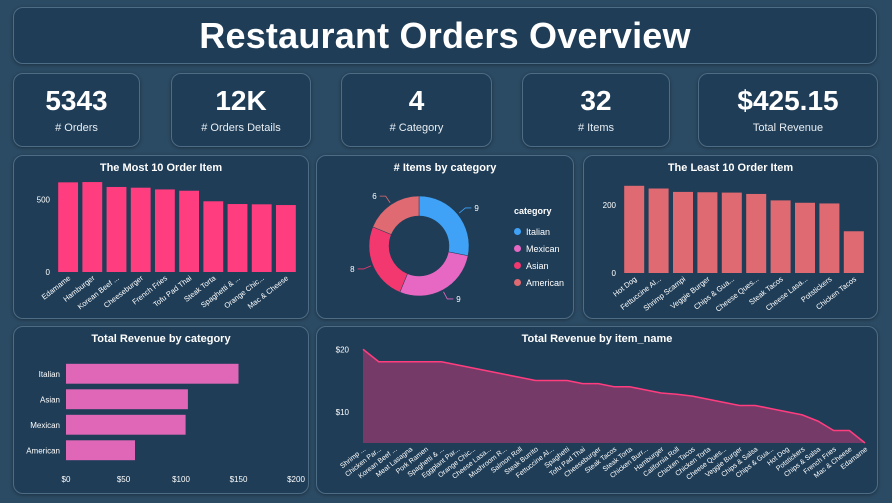  Describe the element at coordinates (543, 248) in the screenshot. I see `legend-label: Mexican` at that location.